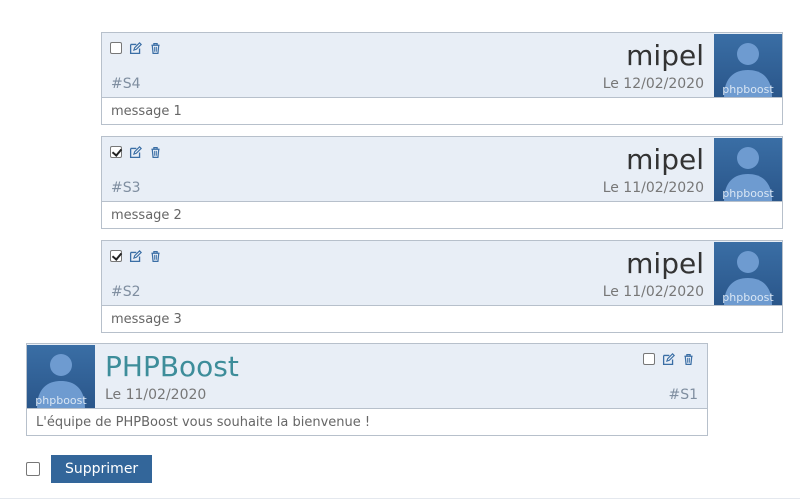 The height and width of the screenshot is (500, 800). Describe the element at coordinates (126, 84) in the screenshot. I see `message-id: #S4` at that location.